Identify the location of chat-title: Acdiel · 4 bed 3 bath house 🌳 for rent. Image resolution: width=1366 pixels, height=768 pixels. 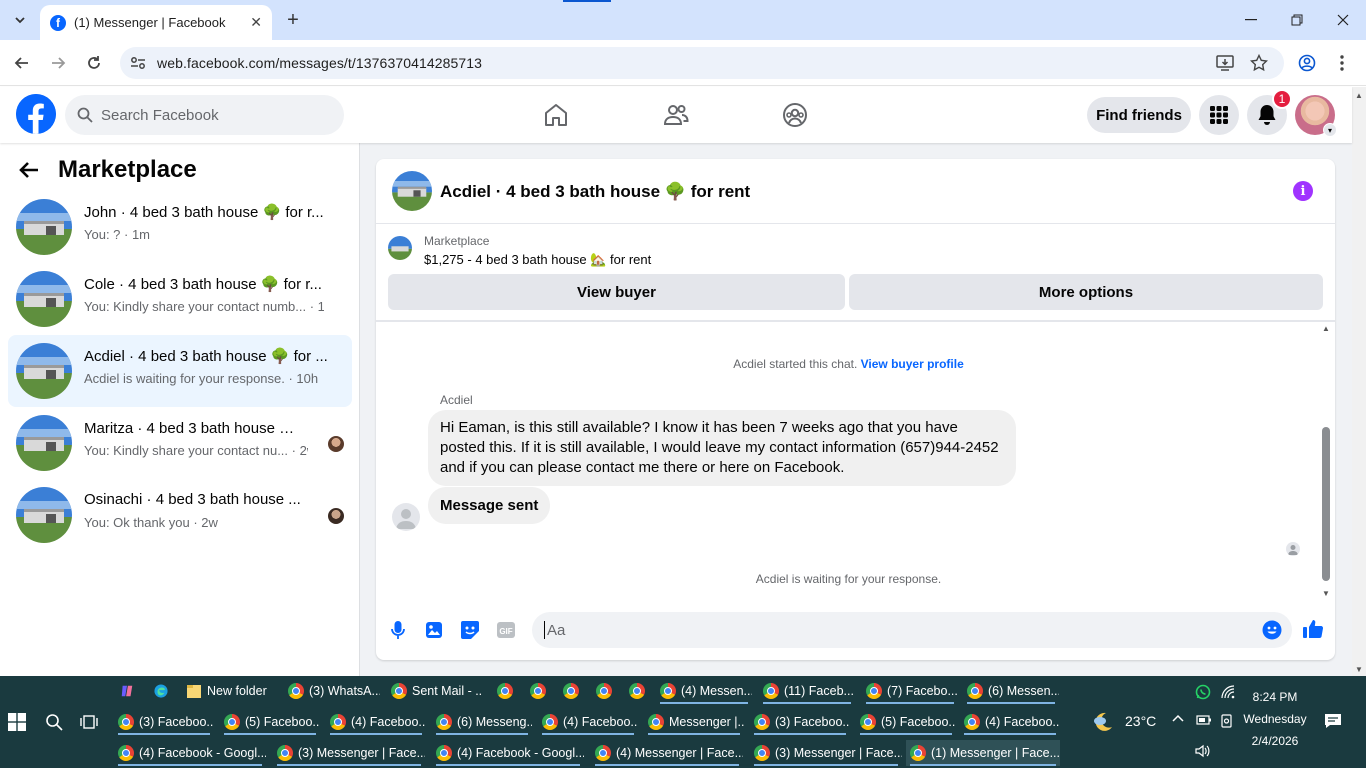
(595, 192).